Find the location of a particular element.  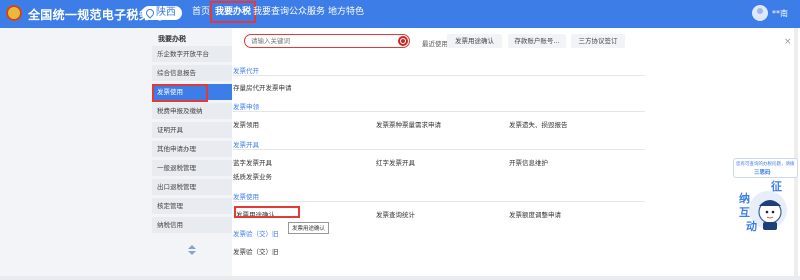

mascot-char-zheng: 征 is located at coordinates (776, 186).